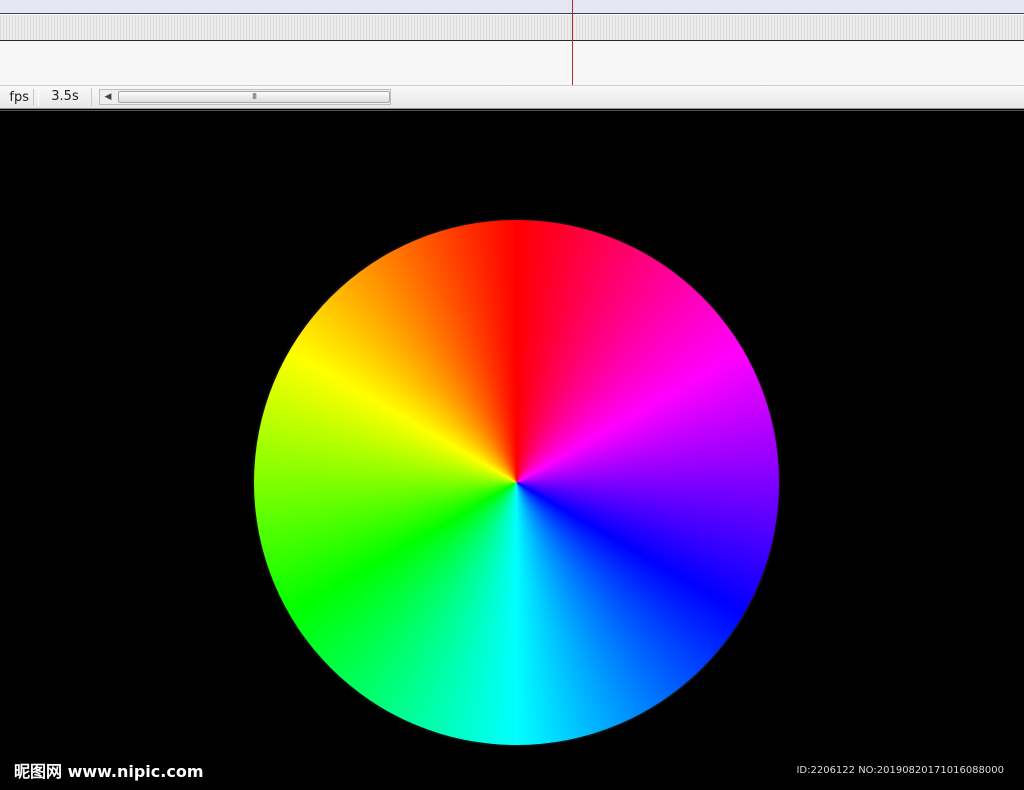  I want to click on timeline-panel, so click(512, 42).